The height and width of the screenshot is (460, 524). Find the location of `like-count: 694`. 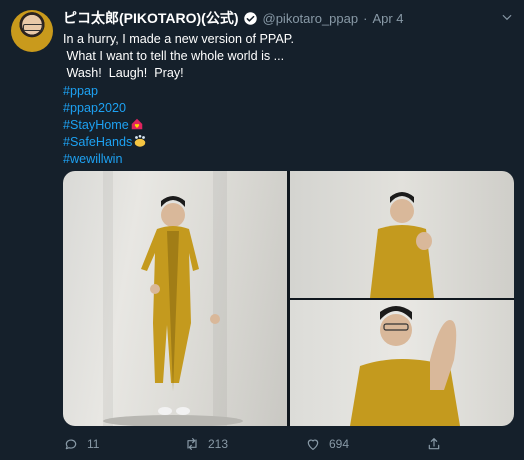

like-count: 694 is located at coordinates (339, 444).